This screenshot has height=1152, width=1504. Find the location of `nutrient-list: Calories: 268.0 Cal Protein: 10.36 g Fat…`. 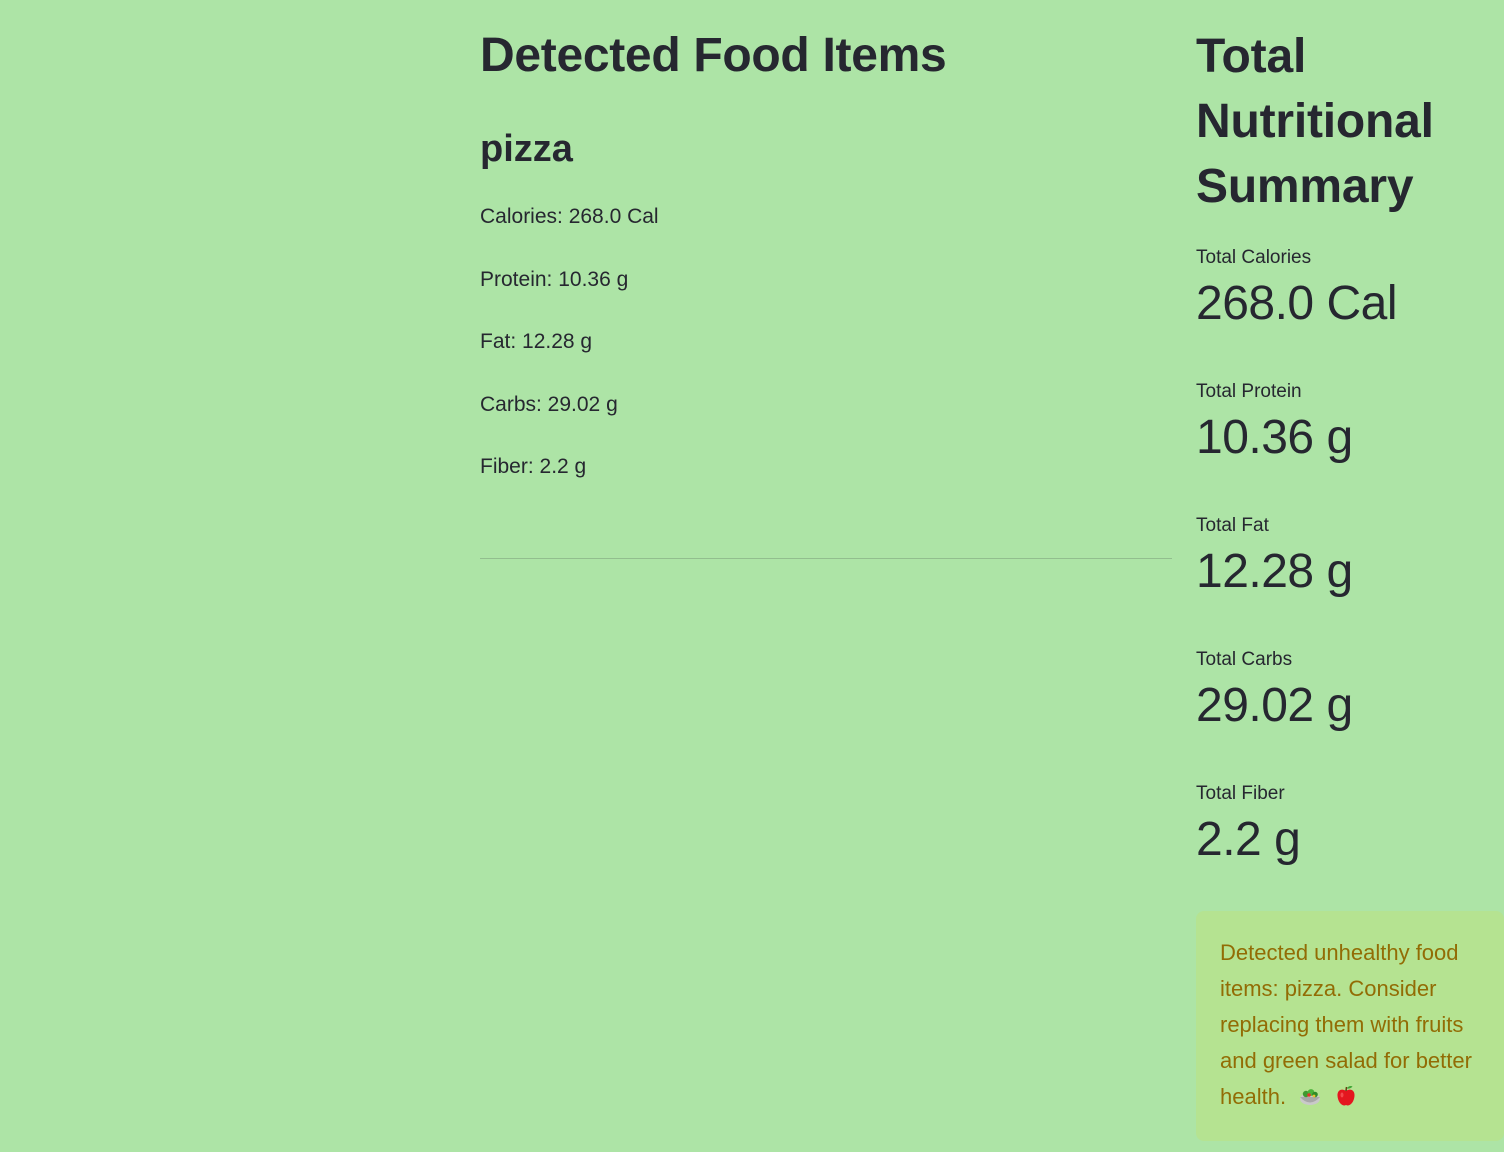

nutrient-list: Calories: 268.0 Cal Protein: 10.36 g Fat… is located at coordinates (569, 358).